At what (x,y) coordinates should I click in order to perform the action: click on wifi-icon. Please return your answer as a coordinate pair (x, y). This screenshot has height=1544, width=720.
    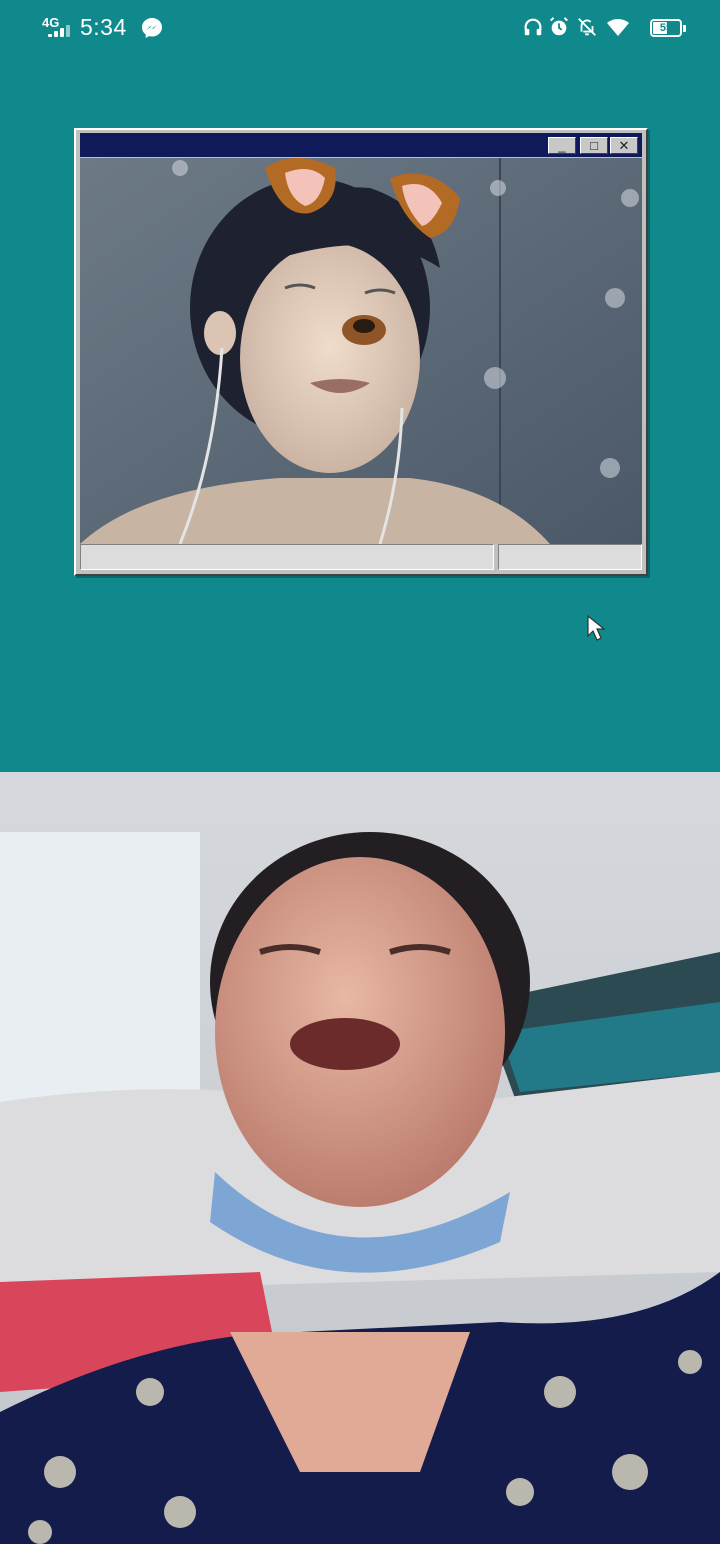
    Looking at the image, I should click on (618, 27).